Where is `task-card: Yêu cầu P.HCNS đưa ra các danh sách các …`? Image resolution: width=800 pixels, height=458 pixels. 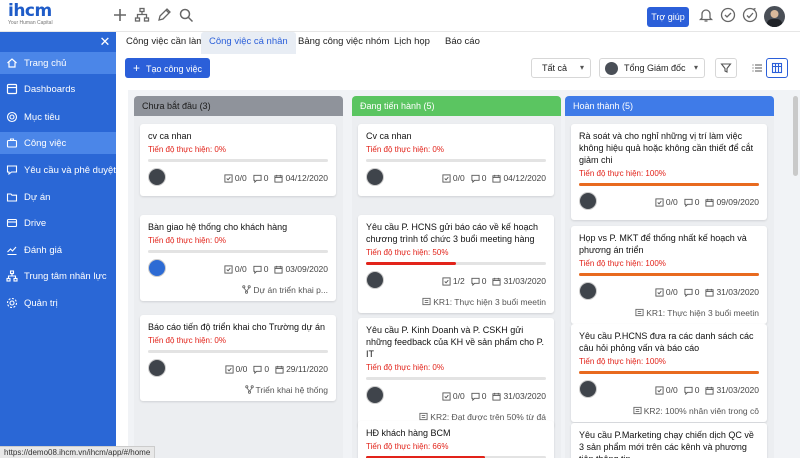
task-card: Yêu cầu P.HCNS đưa ra các danh sách các … is located at coordinates (669, 373).